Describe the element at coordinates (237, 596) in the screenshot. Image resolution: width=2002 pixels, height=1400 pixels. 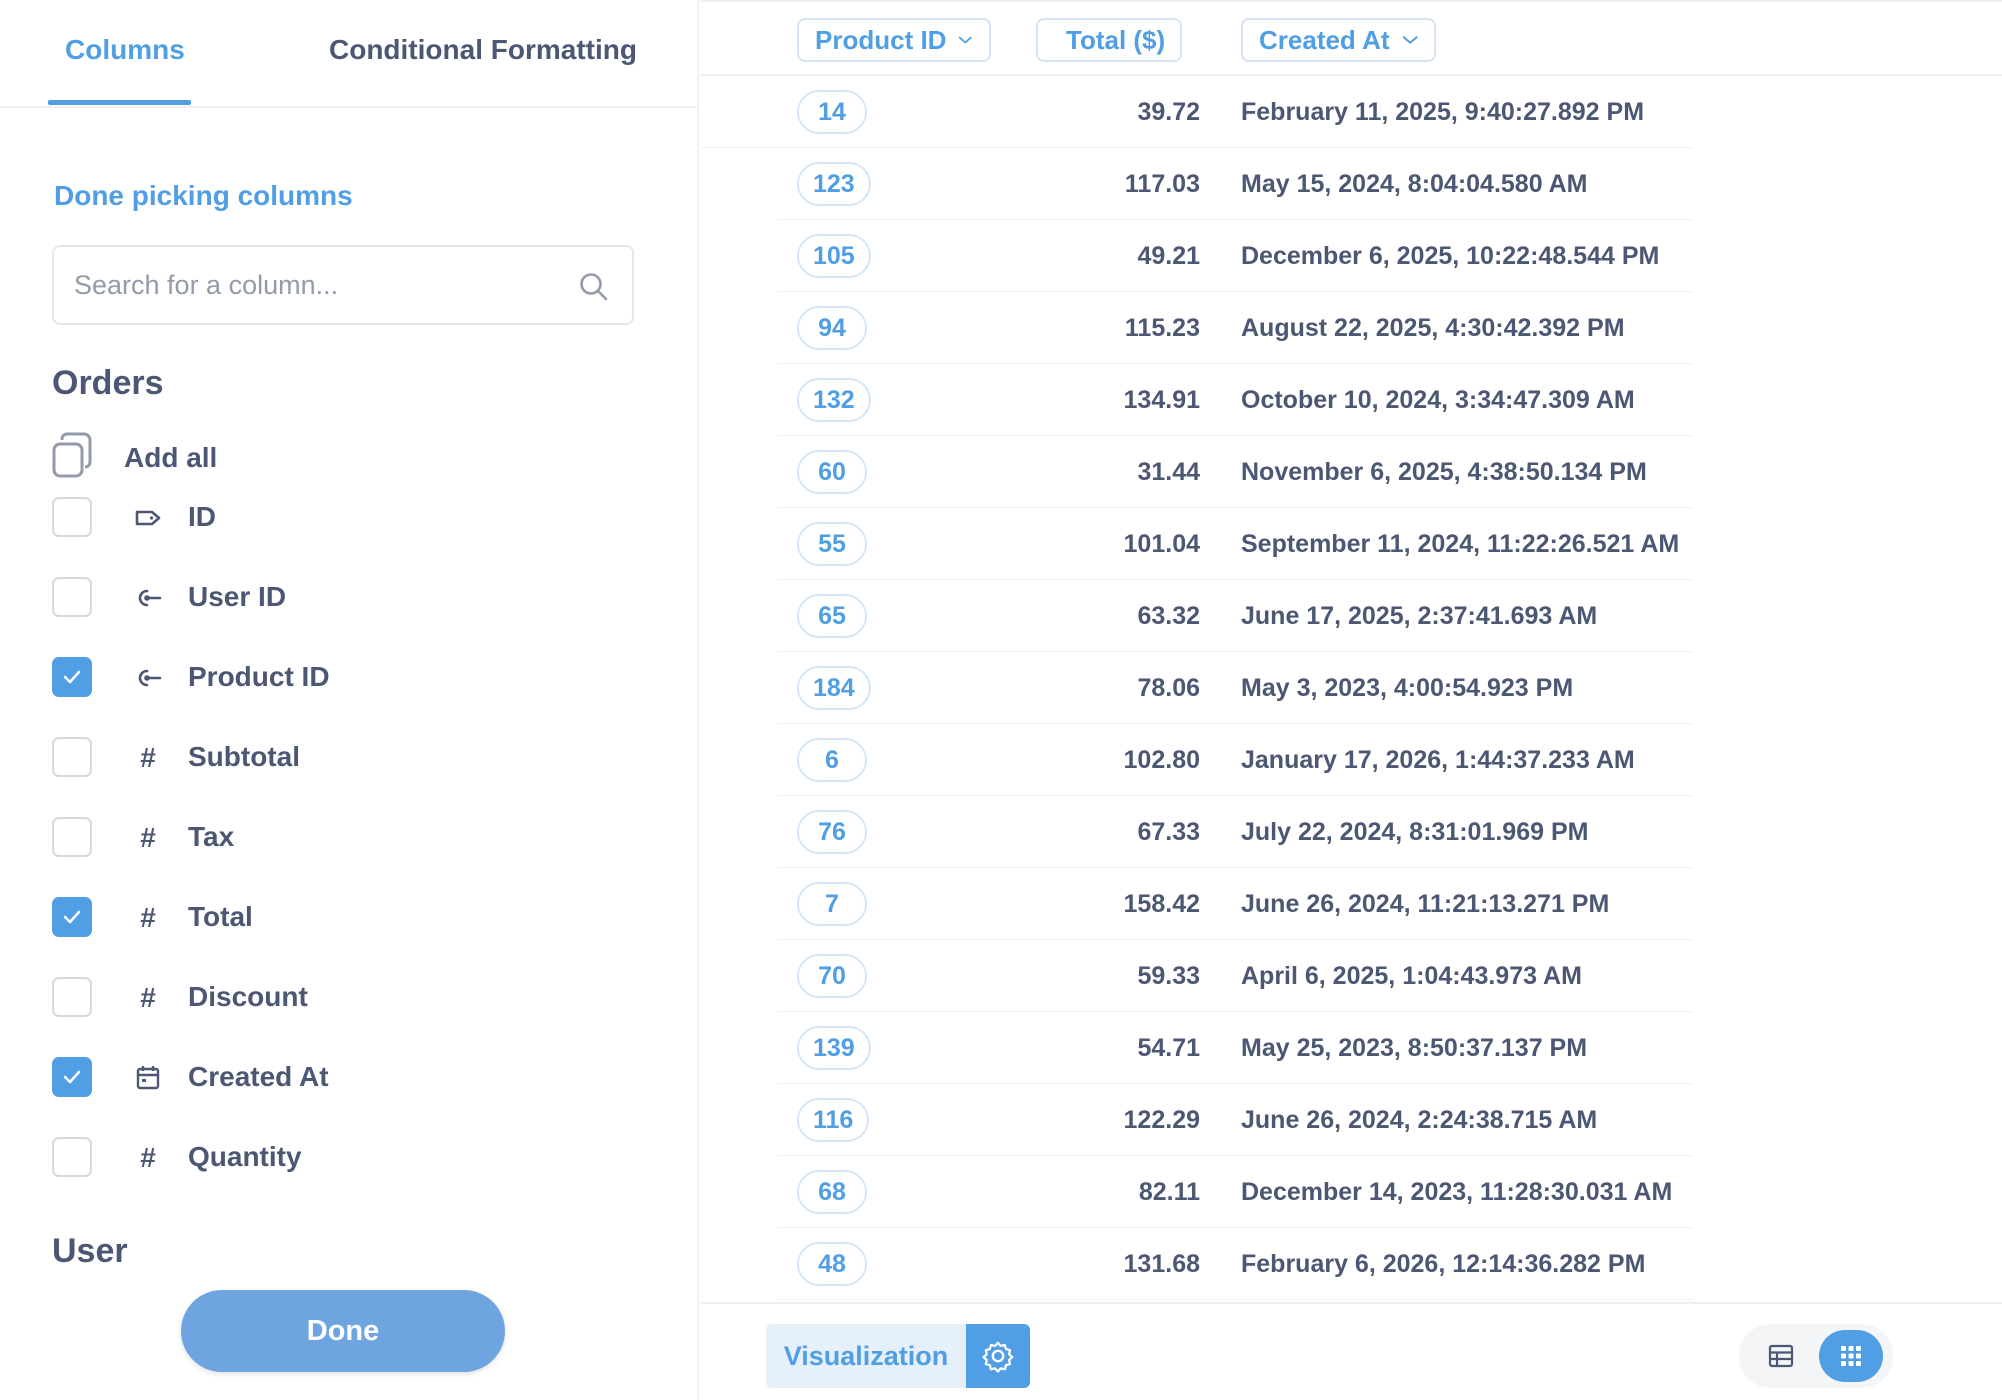
I see `column-option-label: User ID` at that location.